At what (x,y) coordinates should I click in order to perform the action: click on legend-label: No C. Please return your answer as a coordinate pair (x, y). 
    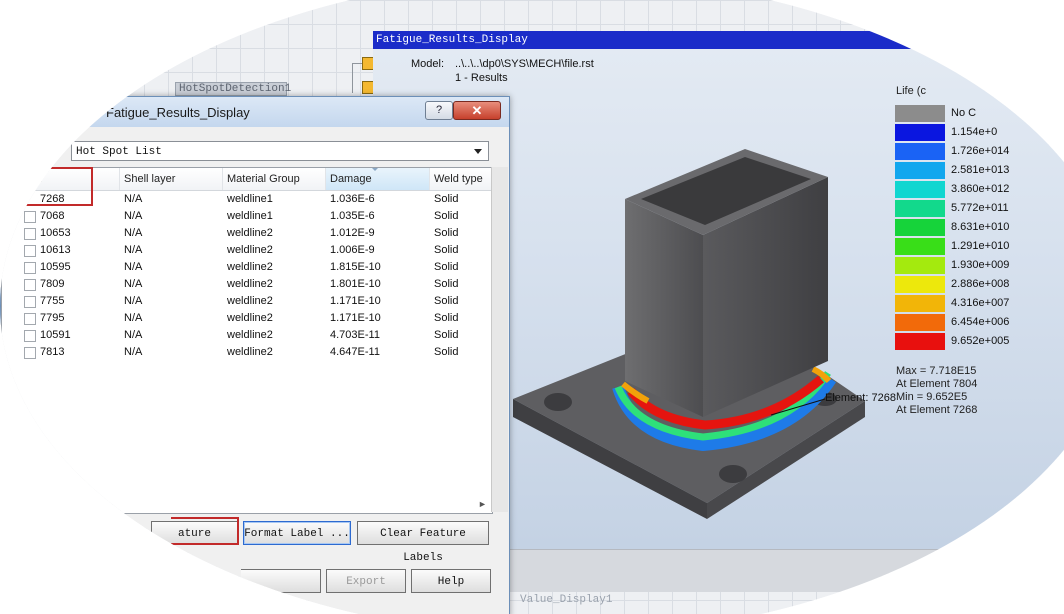
    Looking at the image, I should click on (964, 113).